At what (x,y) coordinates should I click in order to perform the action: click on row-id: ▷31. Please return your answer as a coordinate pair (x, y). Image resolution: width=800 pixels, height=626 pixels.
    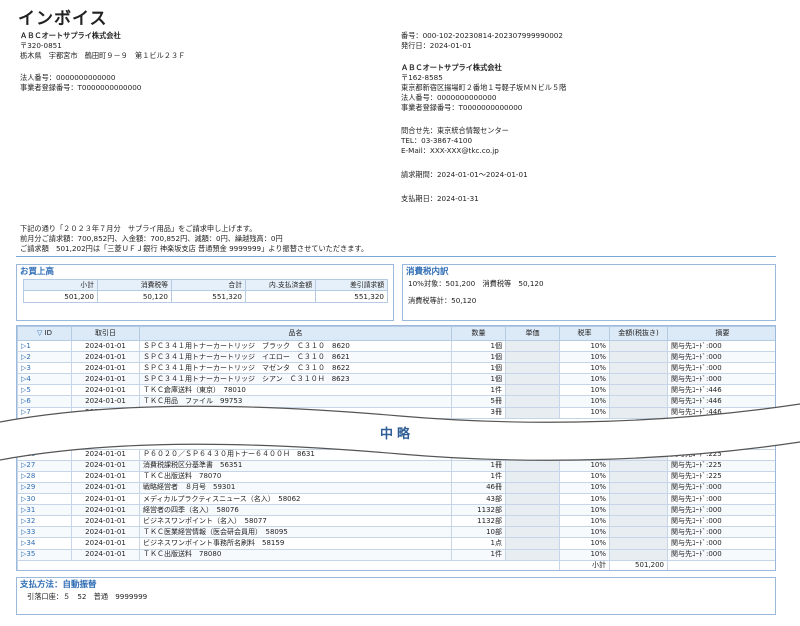
    Looking at the image, I should click on (44, 510).